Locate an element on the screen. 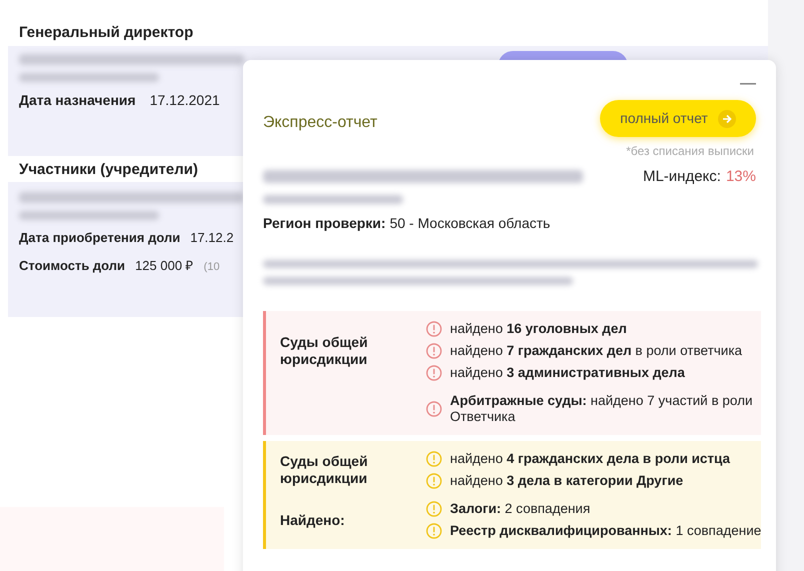 The width and height of the screenshot is (804, 571). full-report-button: полный отчет is located at coordinates (678, 118).